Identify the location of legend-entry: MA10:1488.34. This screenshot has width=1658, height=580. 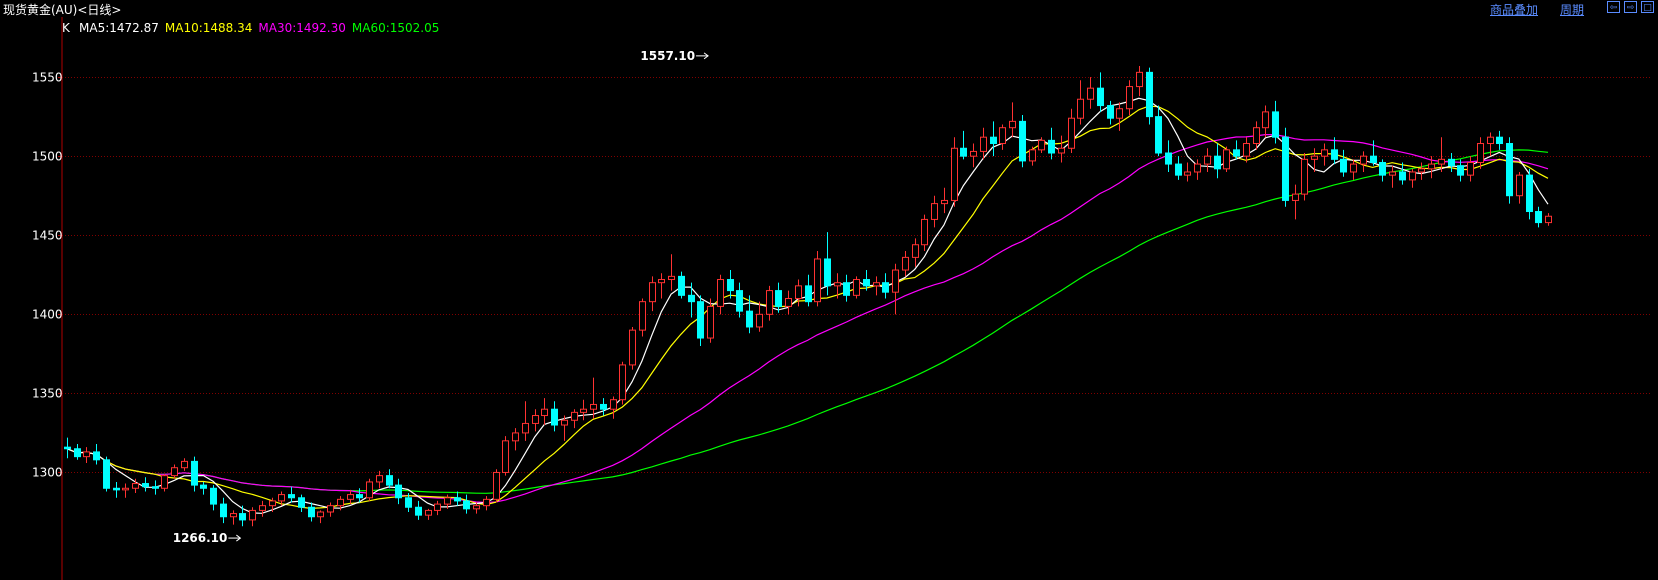
(209, 28).